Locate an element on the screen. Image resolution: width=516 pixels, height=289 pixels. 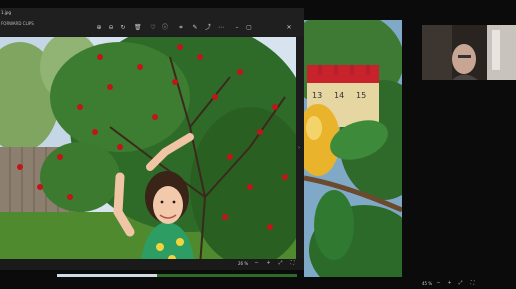
window-title: 1.jpg is located at coordinates (6, 12).